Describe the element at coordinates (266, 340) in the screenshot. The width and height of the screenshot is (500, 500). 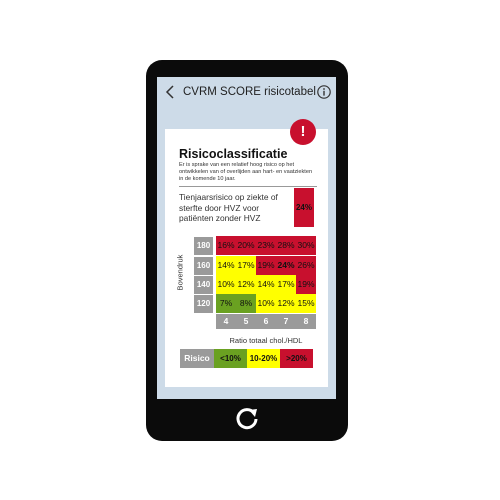
I see `x-axis-label: Ratio totaal chol./HDL` at that location.